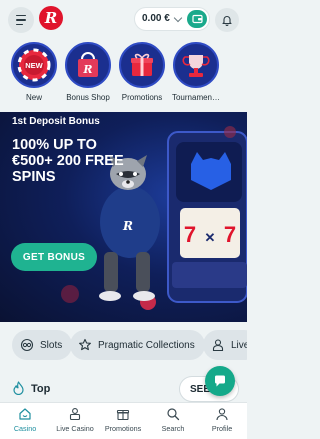  I want to click on category-new: NEW New, so click(34, 72).